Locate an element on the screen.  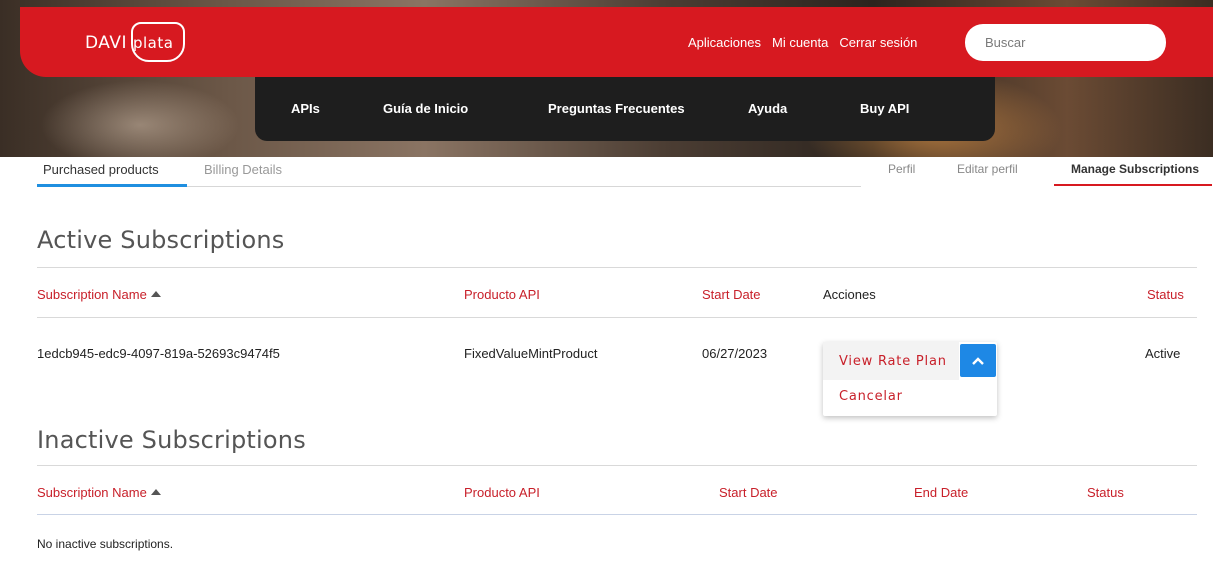
nav-item-guia-de-inicio: Guía de Inicio is located at coordinates (425, 108).